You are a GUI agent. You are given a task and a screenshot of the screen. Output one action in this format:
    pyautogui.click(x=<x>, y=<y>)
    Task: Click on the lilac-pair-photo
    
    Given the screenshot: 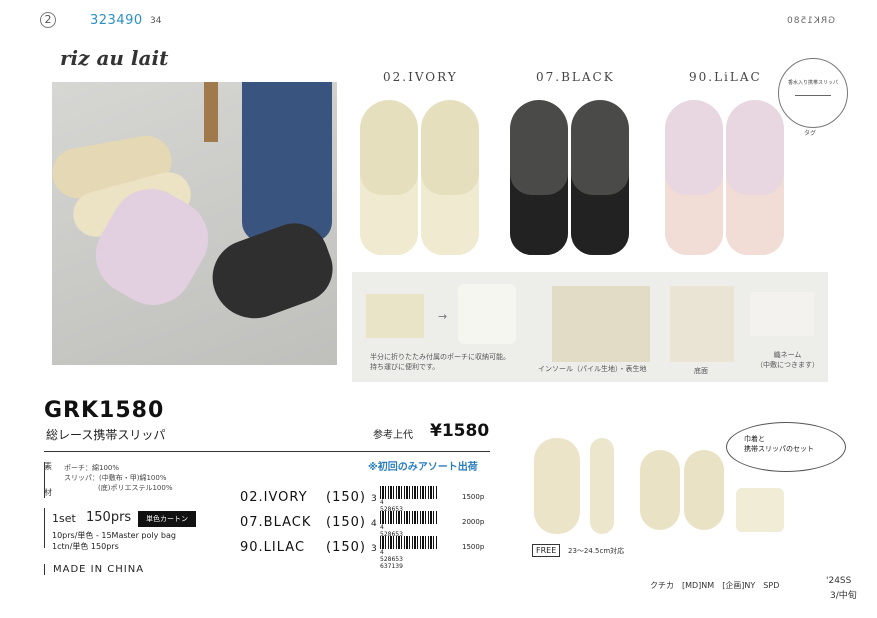 What is the action you would take?
    pyautogui.click(x=725, y=180)
    